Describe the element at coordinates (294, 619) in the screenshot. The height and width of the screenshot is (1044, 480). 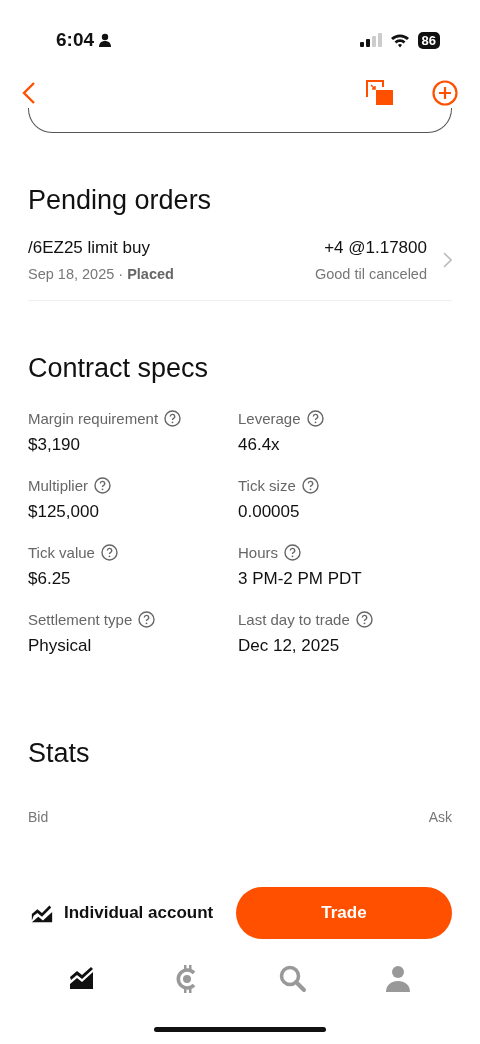
I see `spec-label: Last day to trade` at that location.